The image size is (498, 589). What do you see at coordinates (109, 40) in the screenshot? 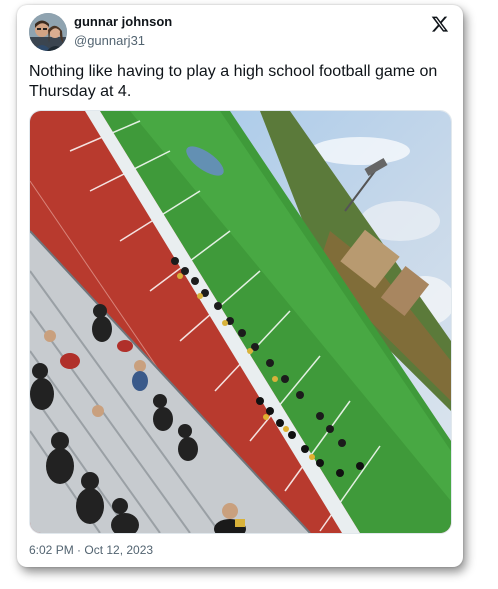
I see `author-handle: @gunnarj31` at bounding box center [109, 40].